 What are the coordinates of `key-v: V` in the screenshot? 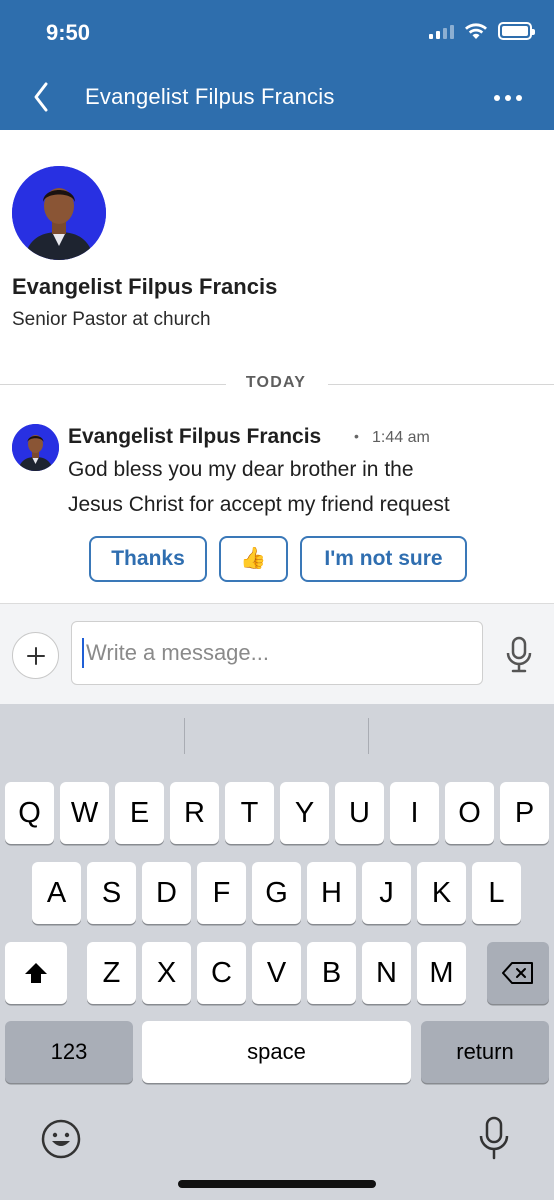 It's located at (276, 973).